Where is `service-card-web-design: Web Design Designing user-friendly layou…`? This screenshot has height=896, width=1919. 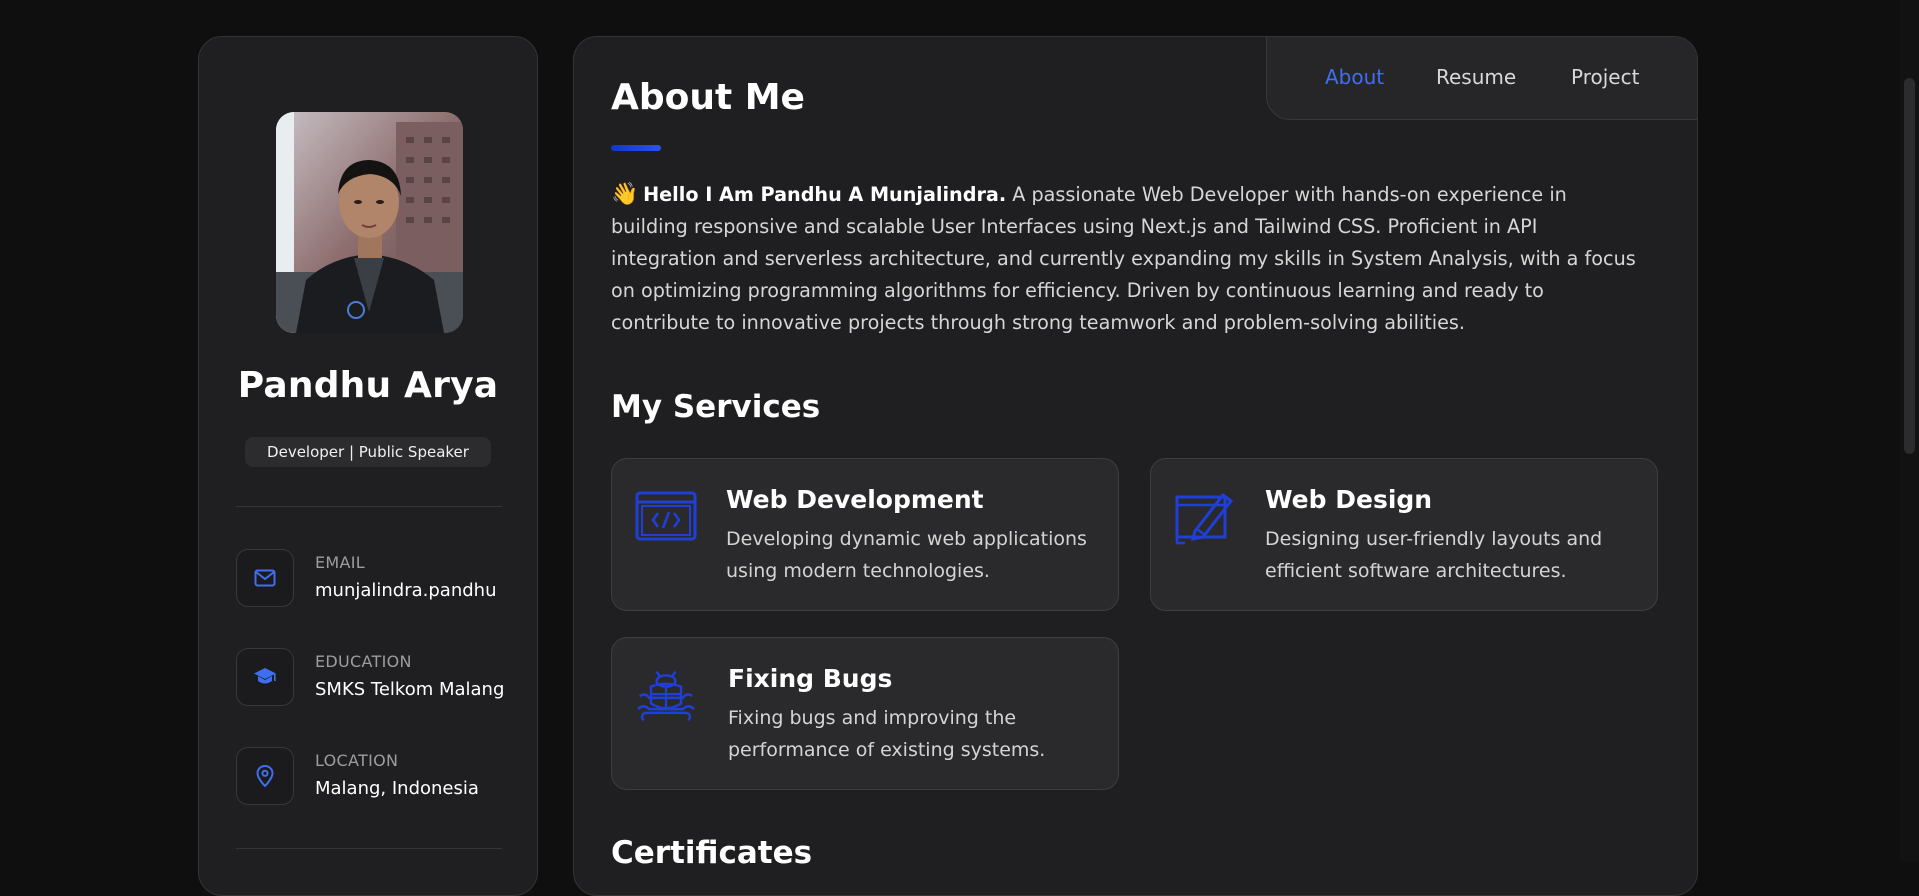 service-card-web-design: Web Design Designing user-friendly layou… is located at coordinates (1404, 534).